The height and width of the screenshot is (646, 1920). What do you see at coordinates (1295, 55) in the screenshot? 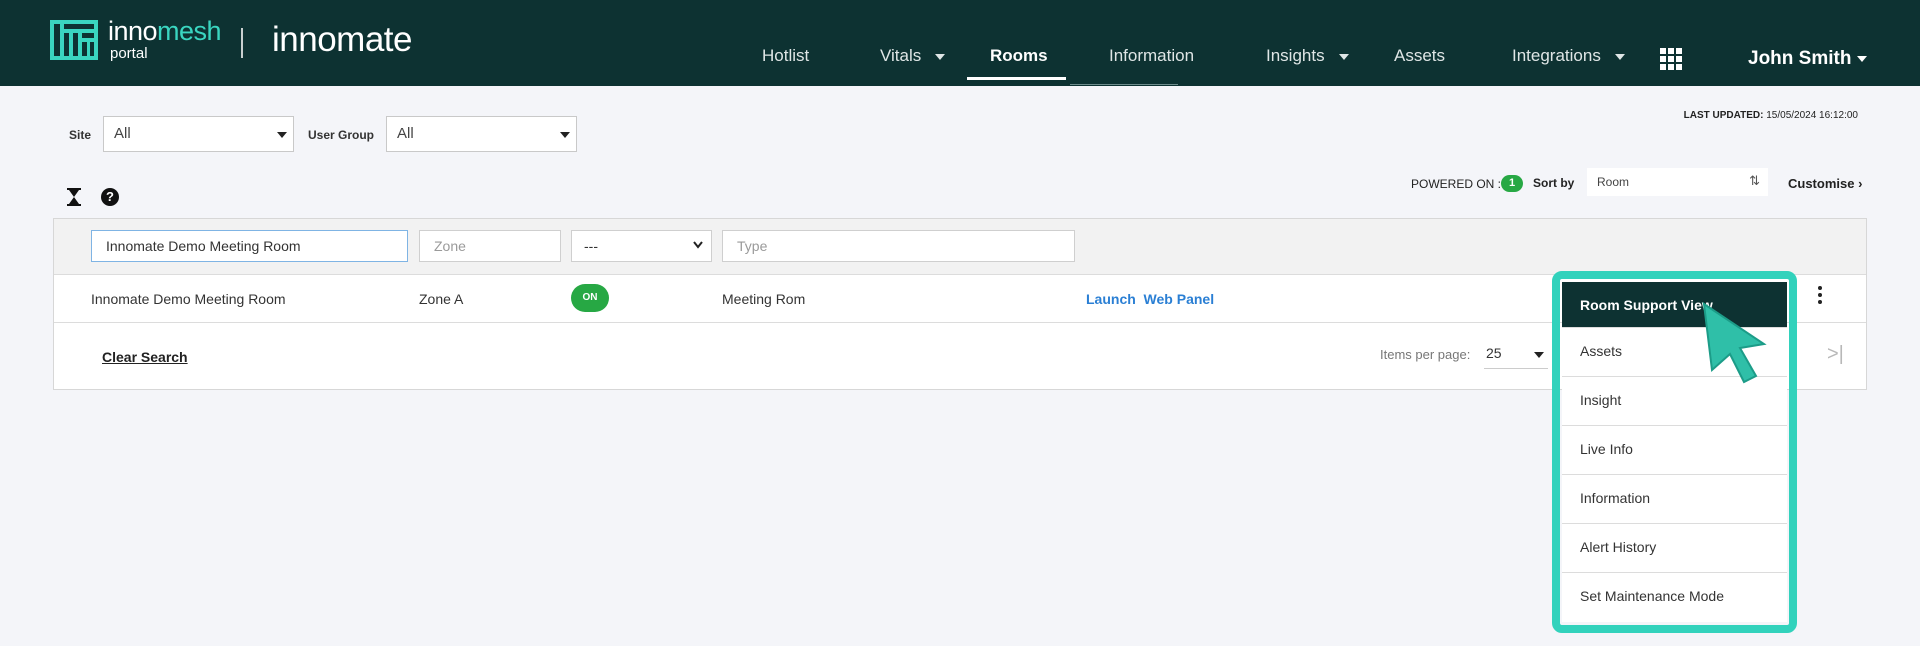
I see `nav-insights-label: Insights` at bounding box center [1295, 55].